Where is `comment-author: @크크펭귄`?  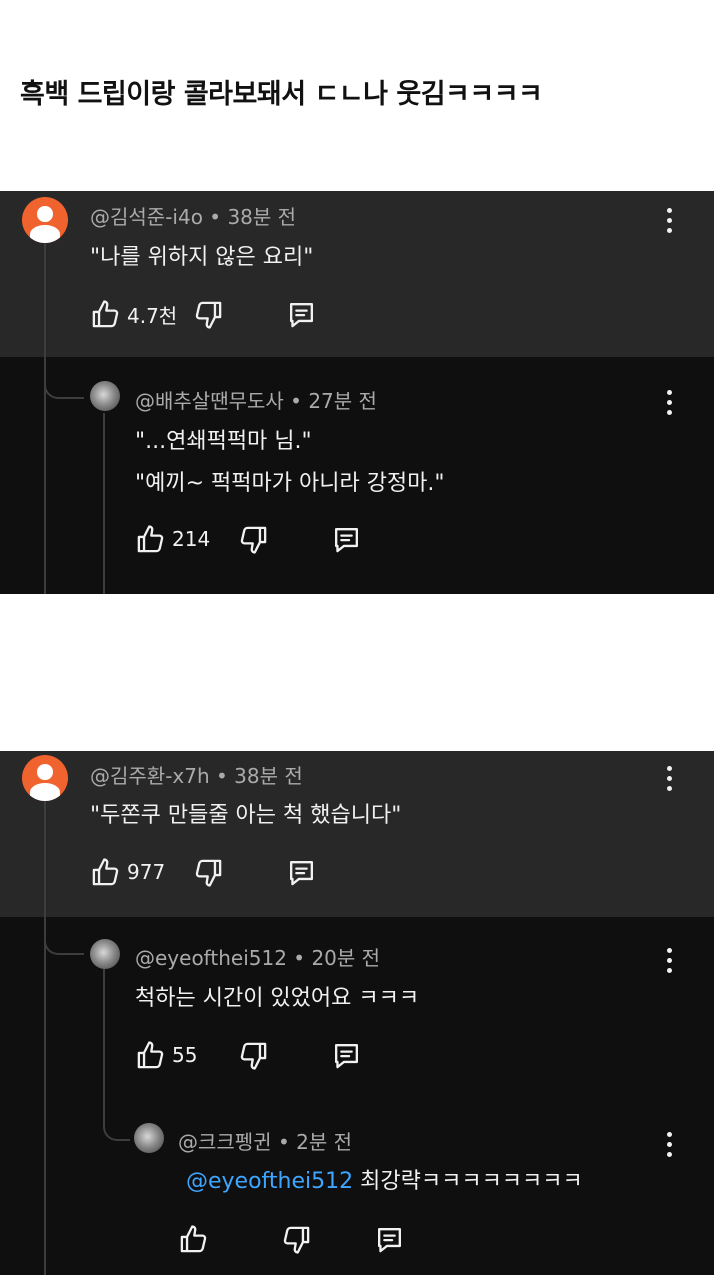 comment-author: @크크펭귄 is located at coordinates (225, 1142).